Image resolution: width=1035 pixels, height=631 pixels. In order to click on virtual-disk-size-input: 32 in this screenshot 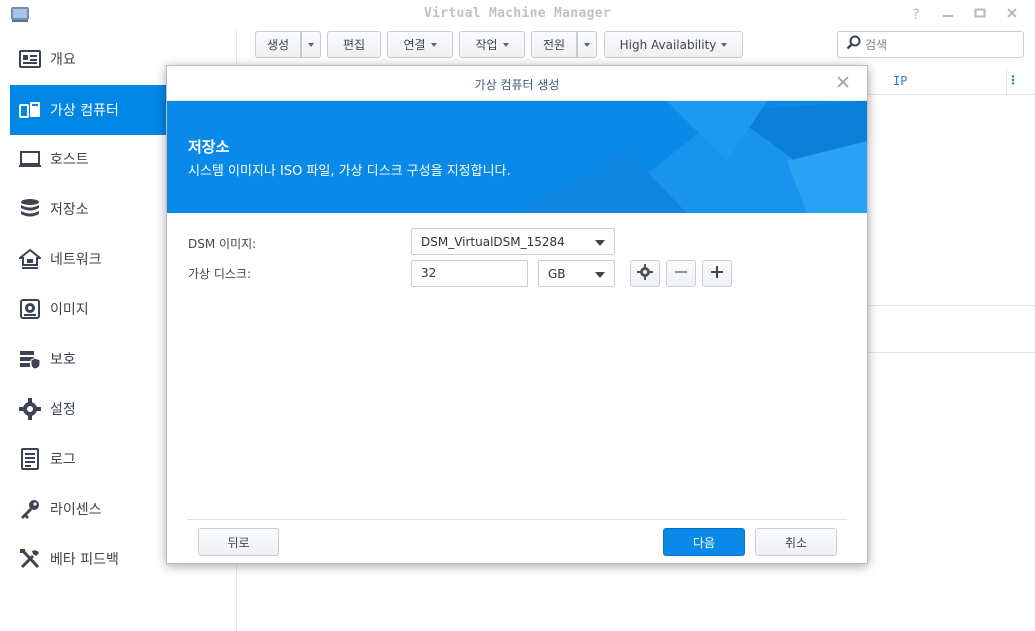, I will do `click(469, 273)`.